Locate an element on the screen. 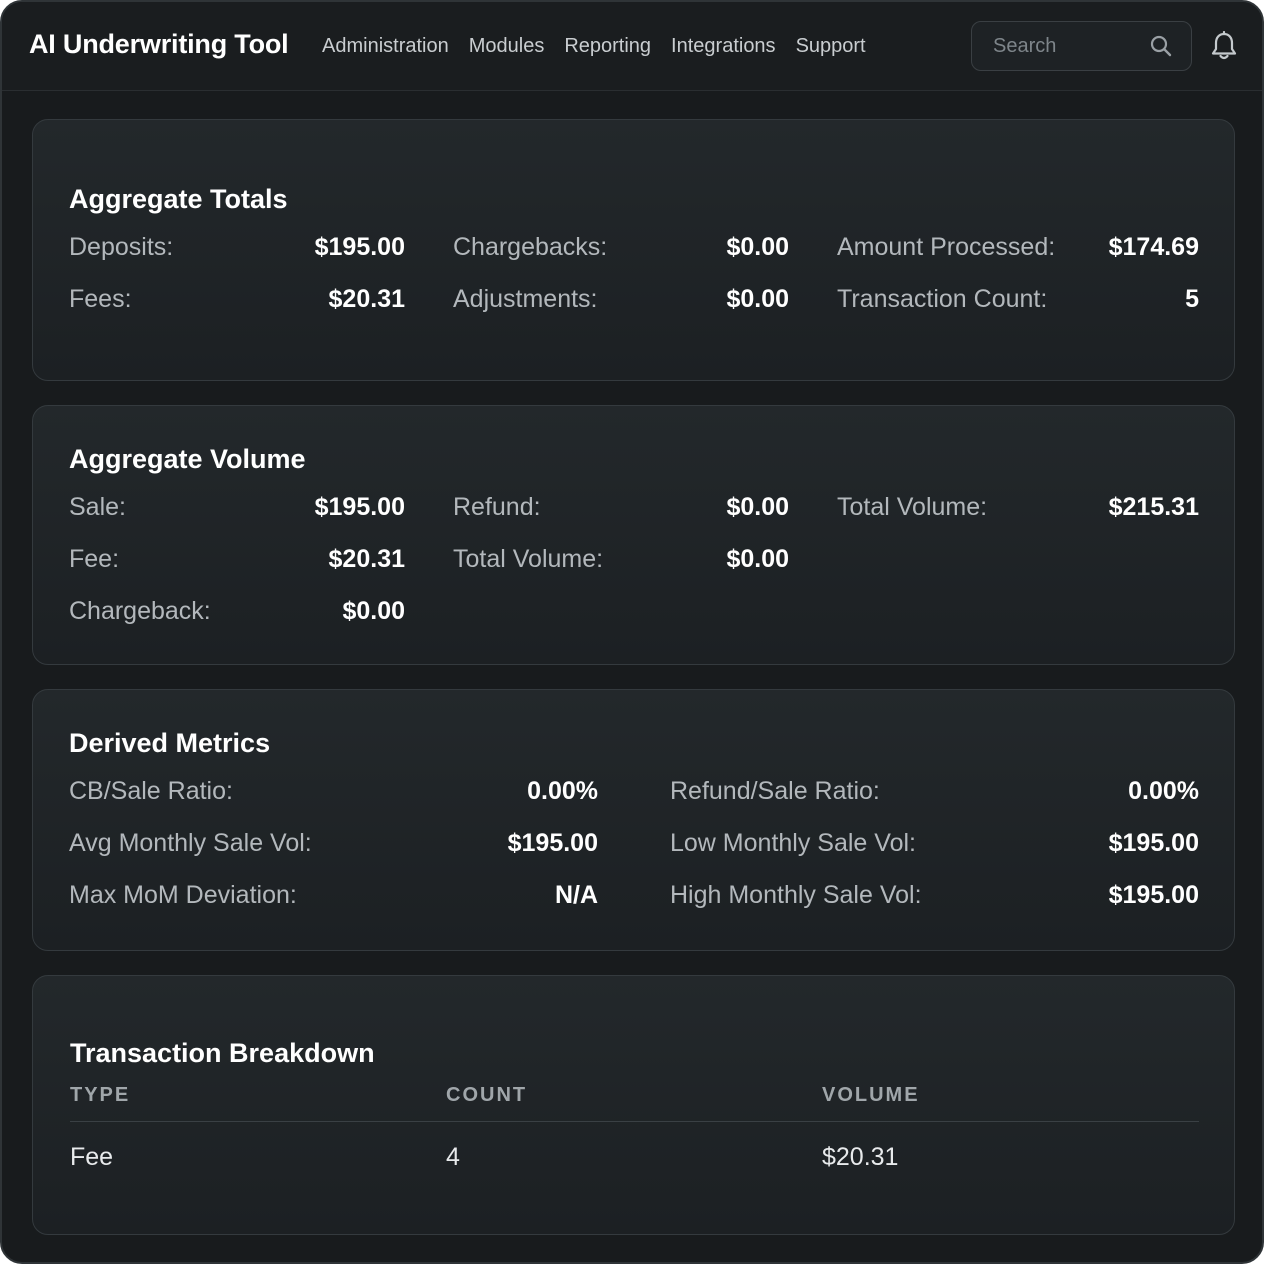 This screenshot has width=1264, height=1264. search-input is located at coordinates (1057, 46).